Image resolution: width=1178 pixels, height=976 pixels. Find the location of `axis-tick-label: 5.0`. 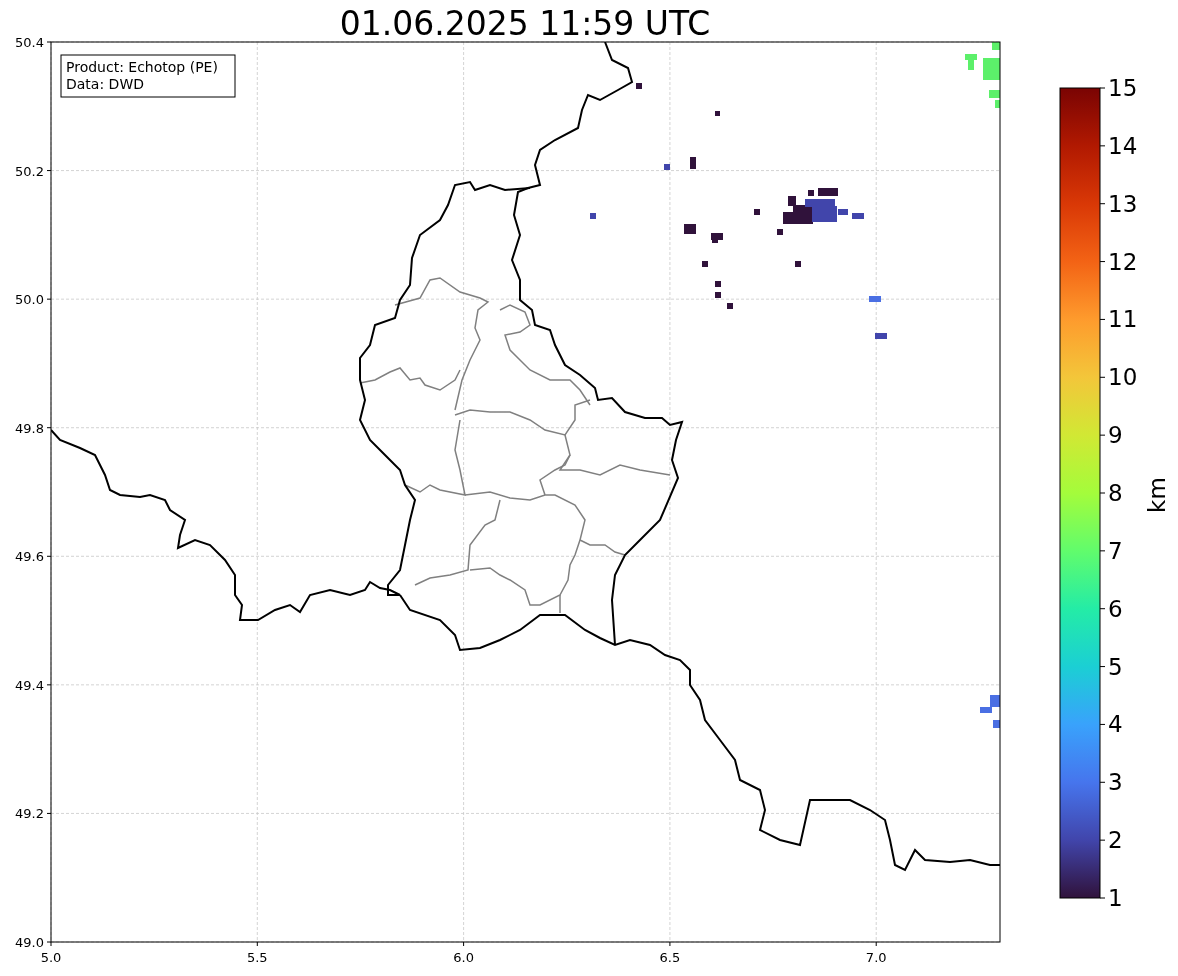

axis-tick-label: 5.0 is located at coordinates (51, 957).